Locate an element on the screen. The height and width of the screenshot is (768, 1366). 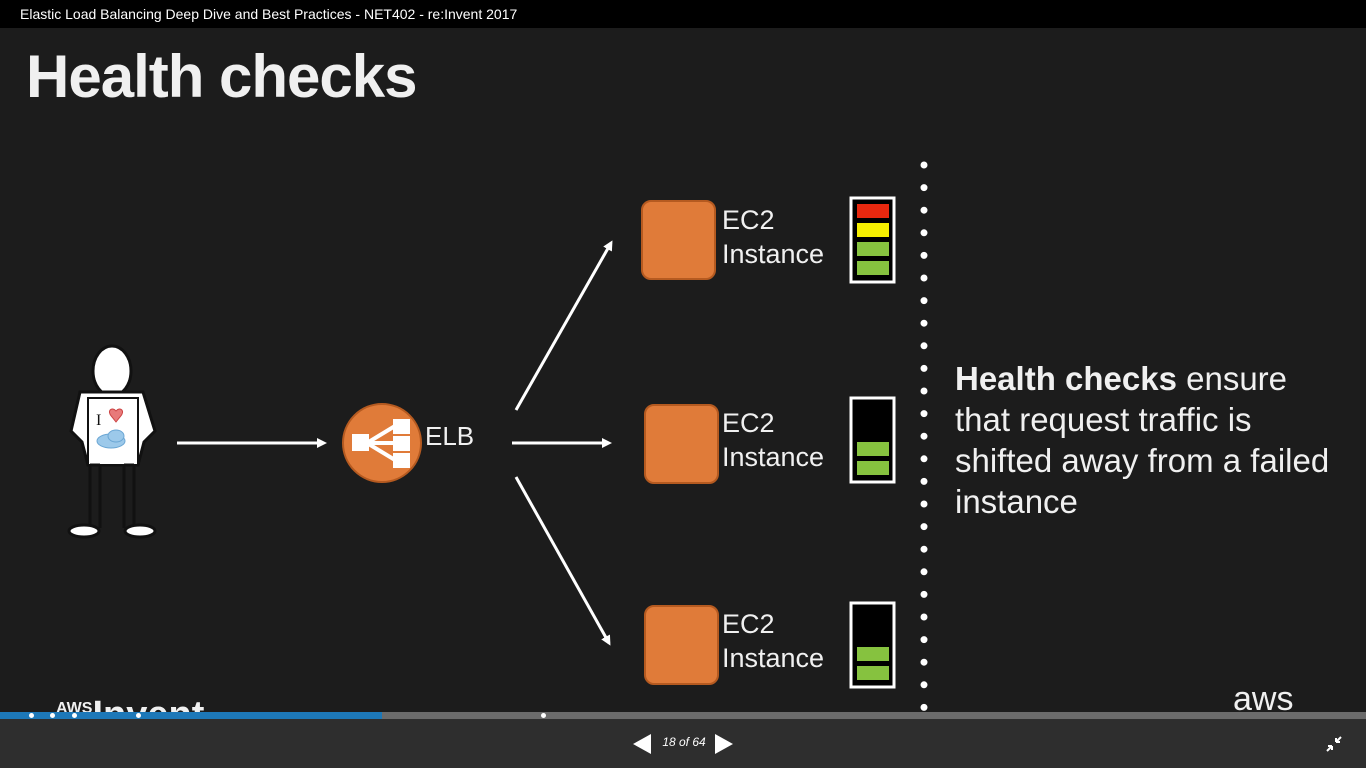
elb-to-instance-3-arrow is located at coordinates (562, 561).